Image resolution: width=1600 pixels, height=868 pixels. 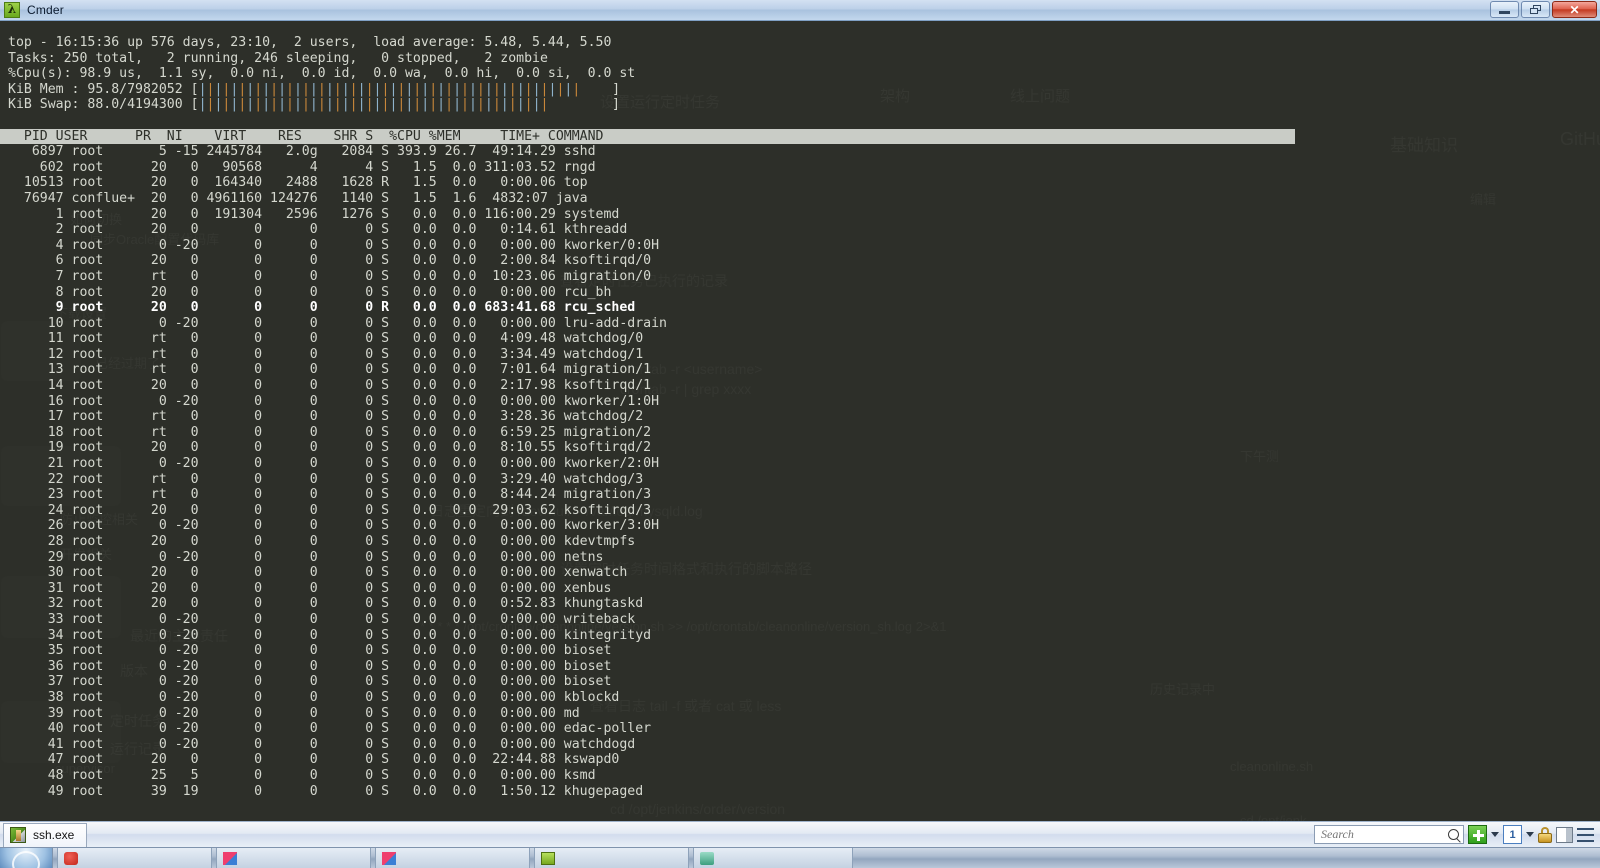 I want to click on lock-icon, so click(x=1545, y=834).